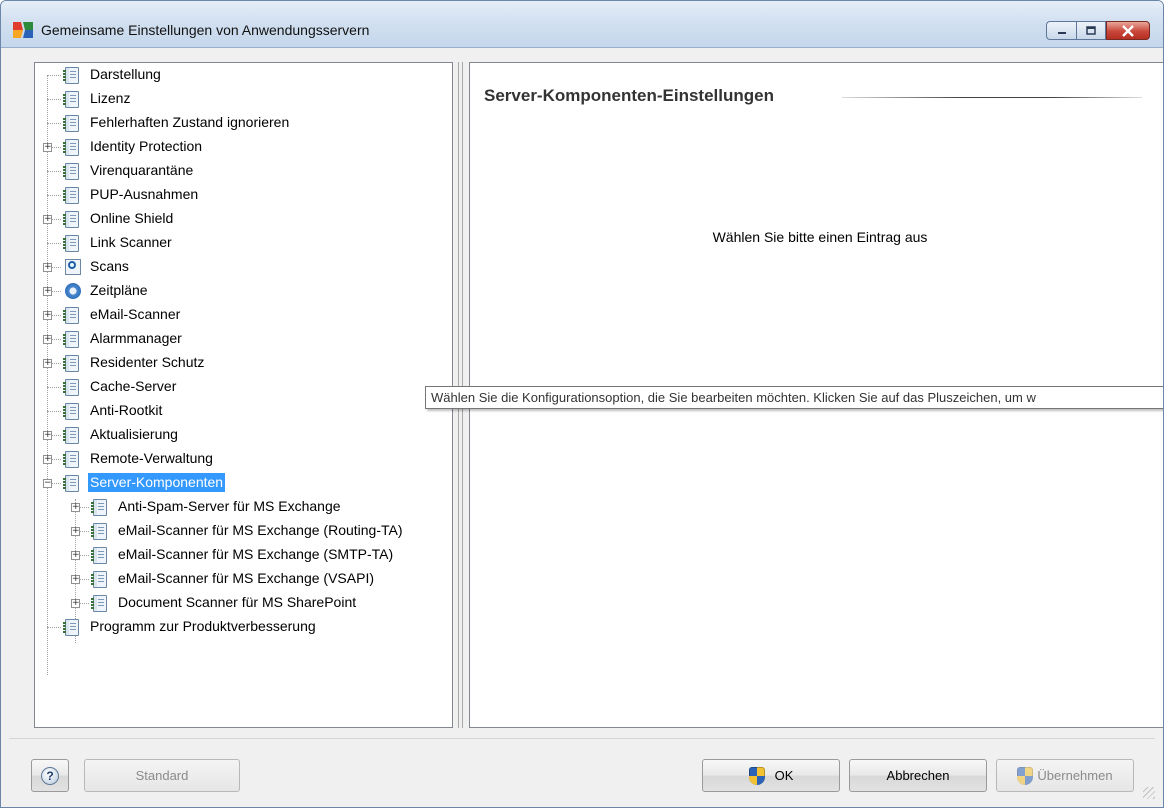 This screenshot has width=1164, height=808. What do you see at coordinates (47, 483) in the screenshot?
I see `collapse-icon: −` at bounding box center [47, 483].